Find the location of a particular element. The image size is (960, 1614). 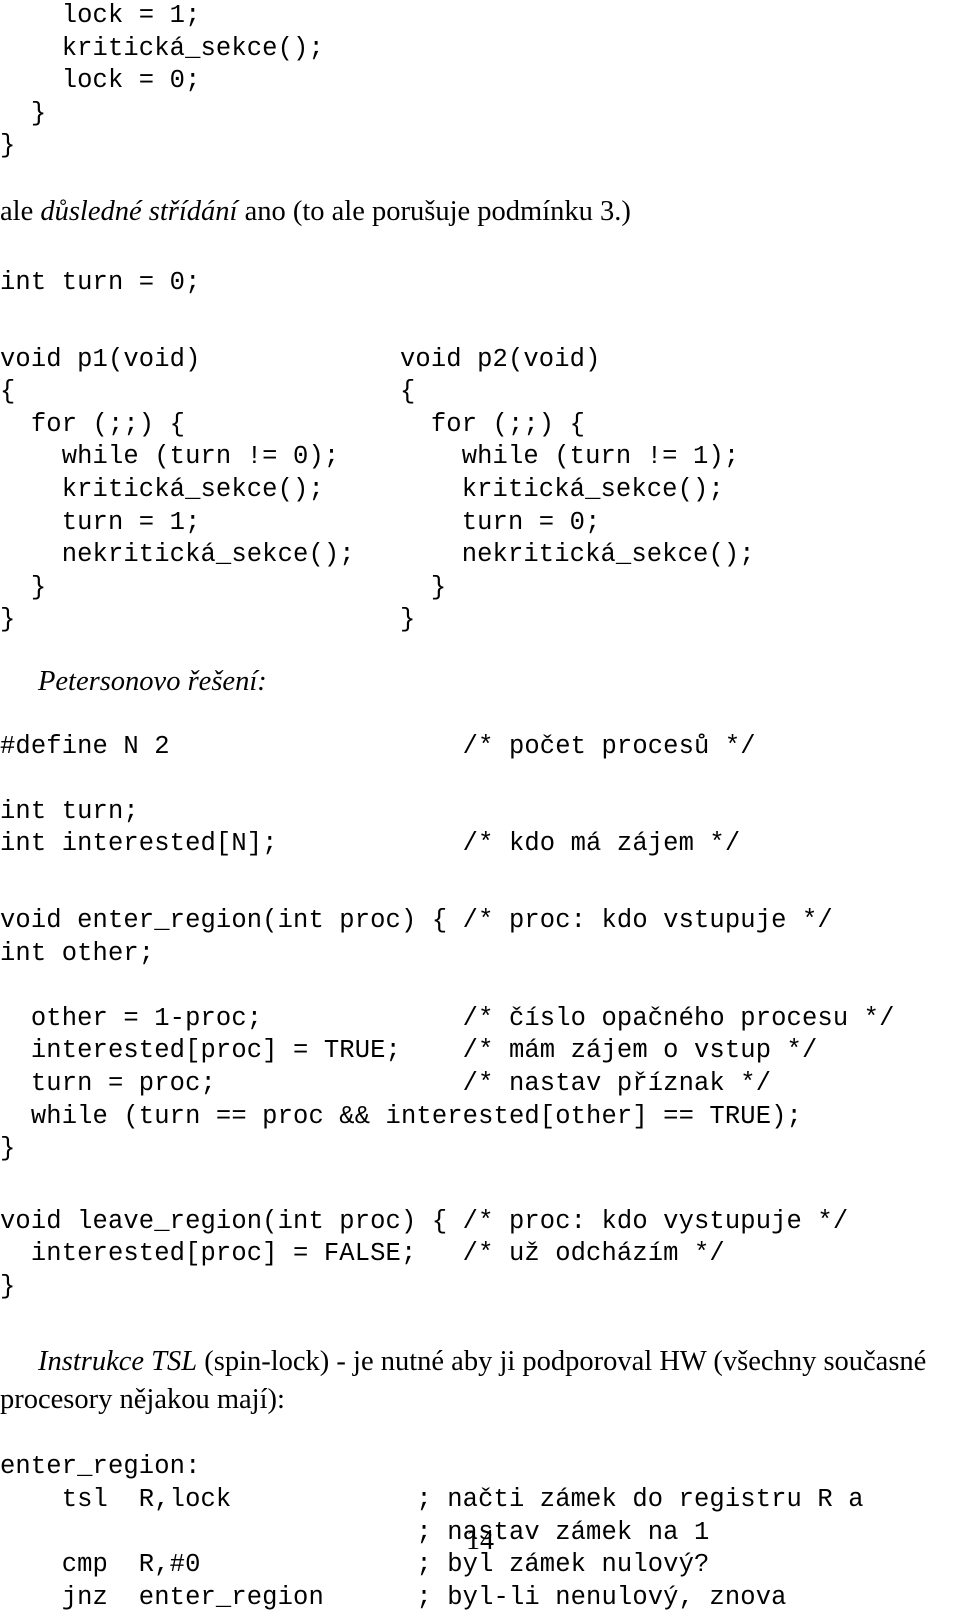

page-number: 14 is located at coordinates (480, 1540).